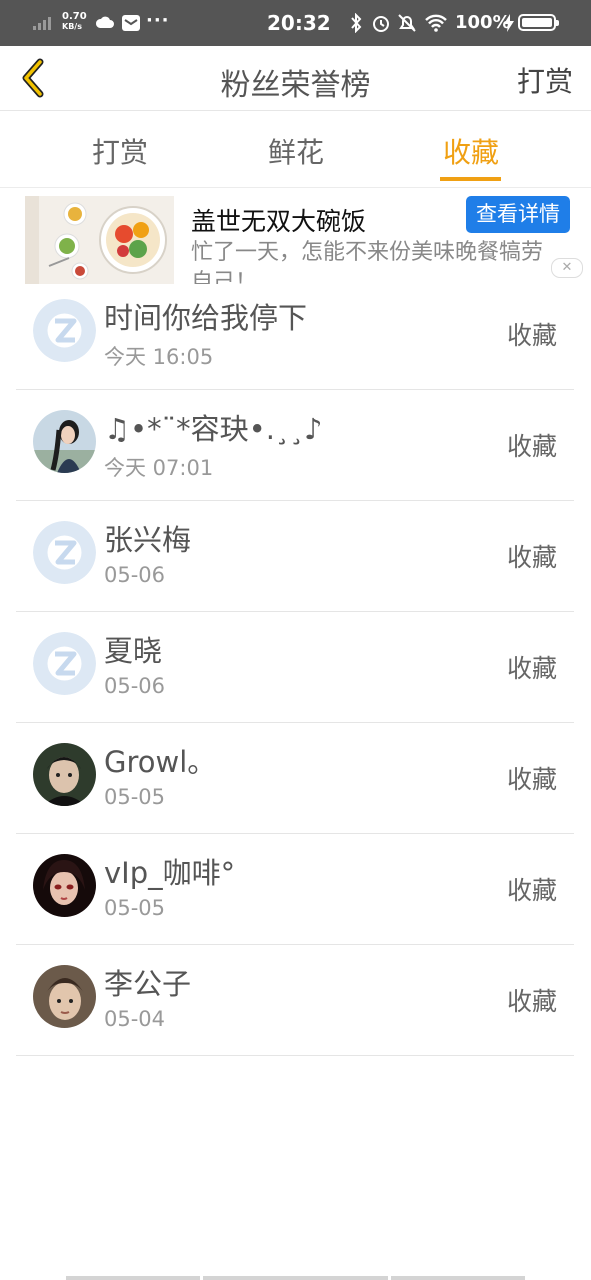  I want to click on mute-icon, so click(407, 23).